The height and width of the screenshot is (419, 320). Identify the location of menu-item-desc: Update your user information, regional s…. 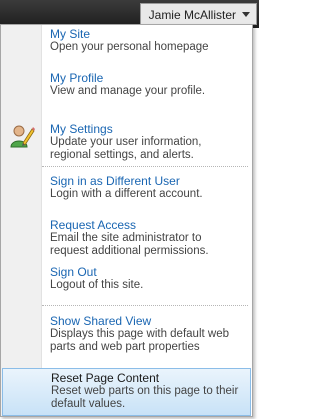
(126, 148).